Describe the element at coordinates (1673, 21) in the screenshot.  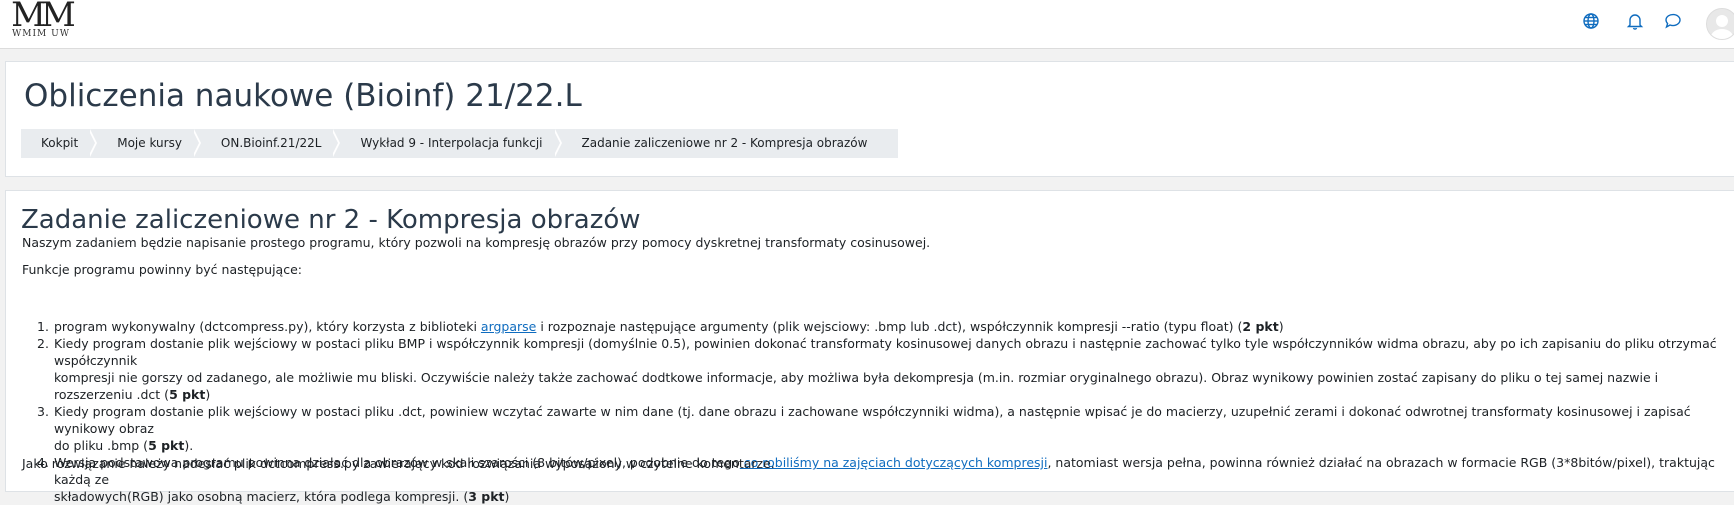
I see `chat-icon` at that location.